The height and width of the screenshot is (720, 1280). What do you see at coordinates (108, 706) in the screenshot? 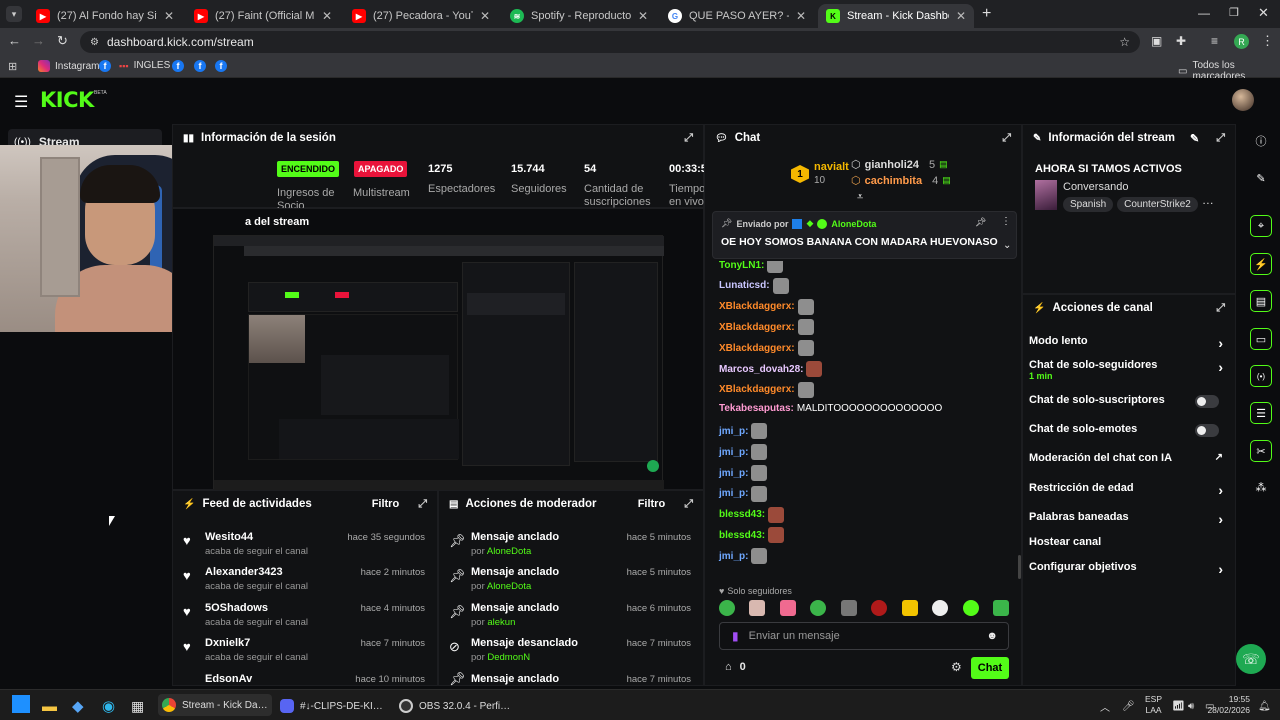
I see `edge-icon: ◉` at bounding box center [108, 706].